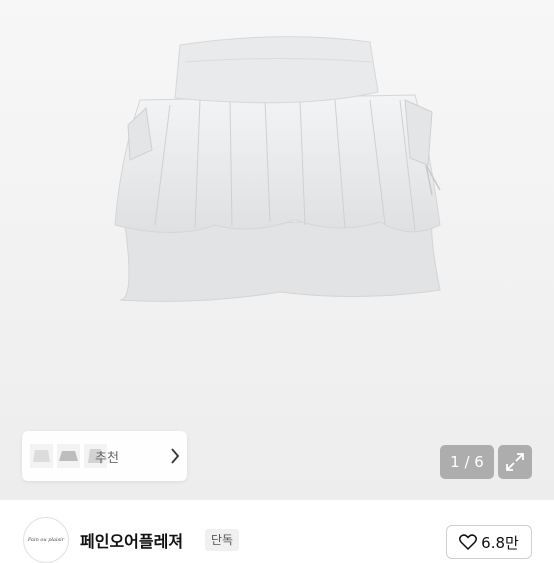 The width and height of the screenshot is (554, 563). I want to click on similar-items-card: 추천, so click(104, 456).